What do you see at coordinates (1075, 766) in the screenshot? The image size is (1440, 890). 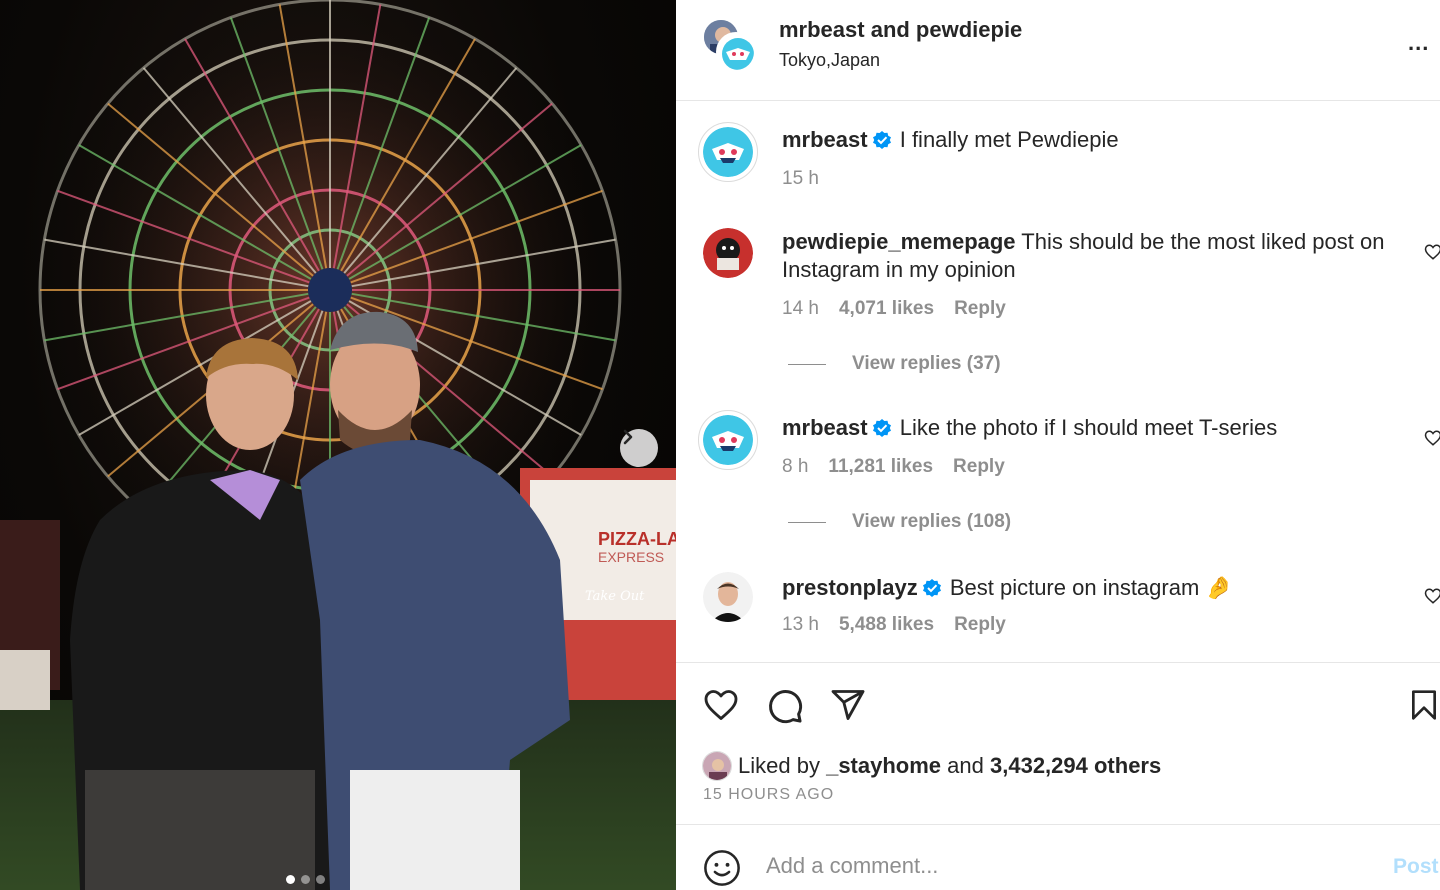 I see `liked-by-others: 3,432,294 others` at bounding box center [1075, 766].